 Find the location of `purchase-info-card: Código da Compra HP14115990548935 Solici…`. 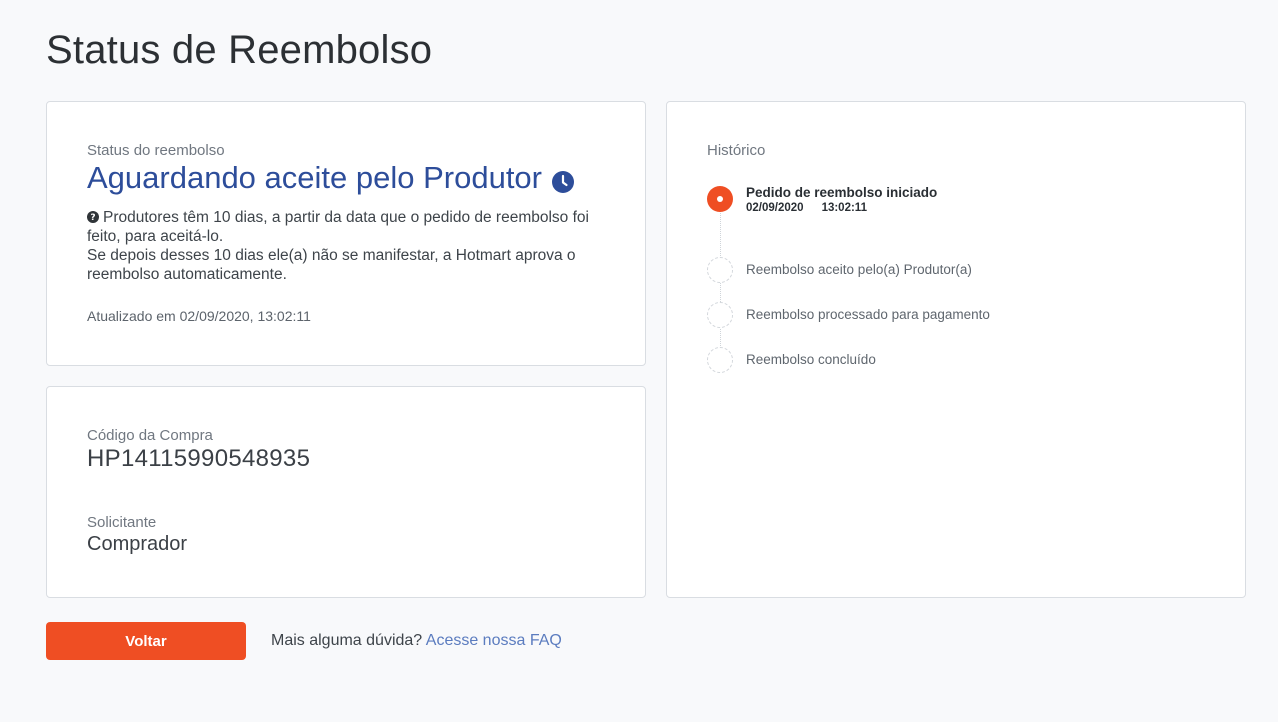

purchase-info-card: Código da Compra HP14115990548935 Solici… is located at coordinates (346, 492).